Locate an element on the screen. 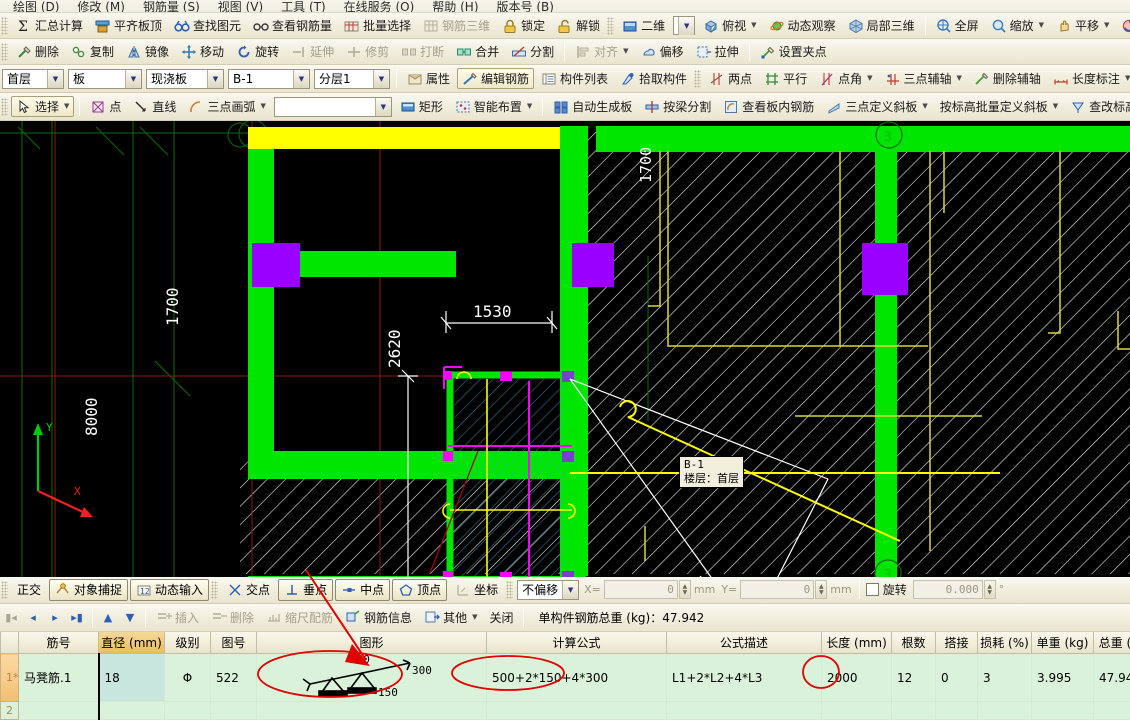  split-by-beam-button: 按梁分割 is located at coordinates (677, 106).